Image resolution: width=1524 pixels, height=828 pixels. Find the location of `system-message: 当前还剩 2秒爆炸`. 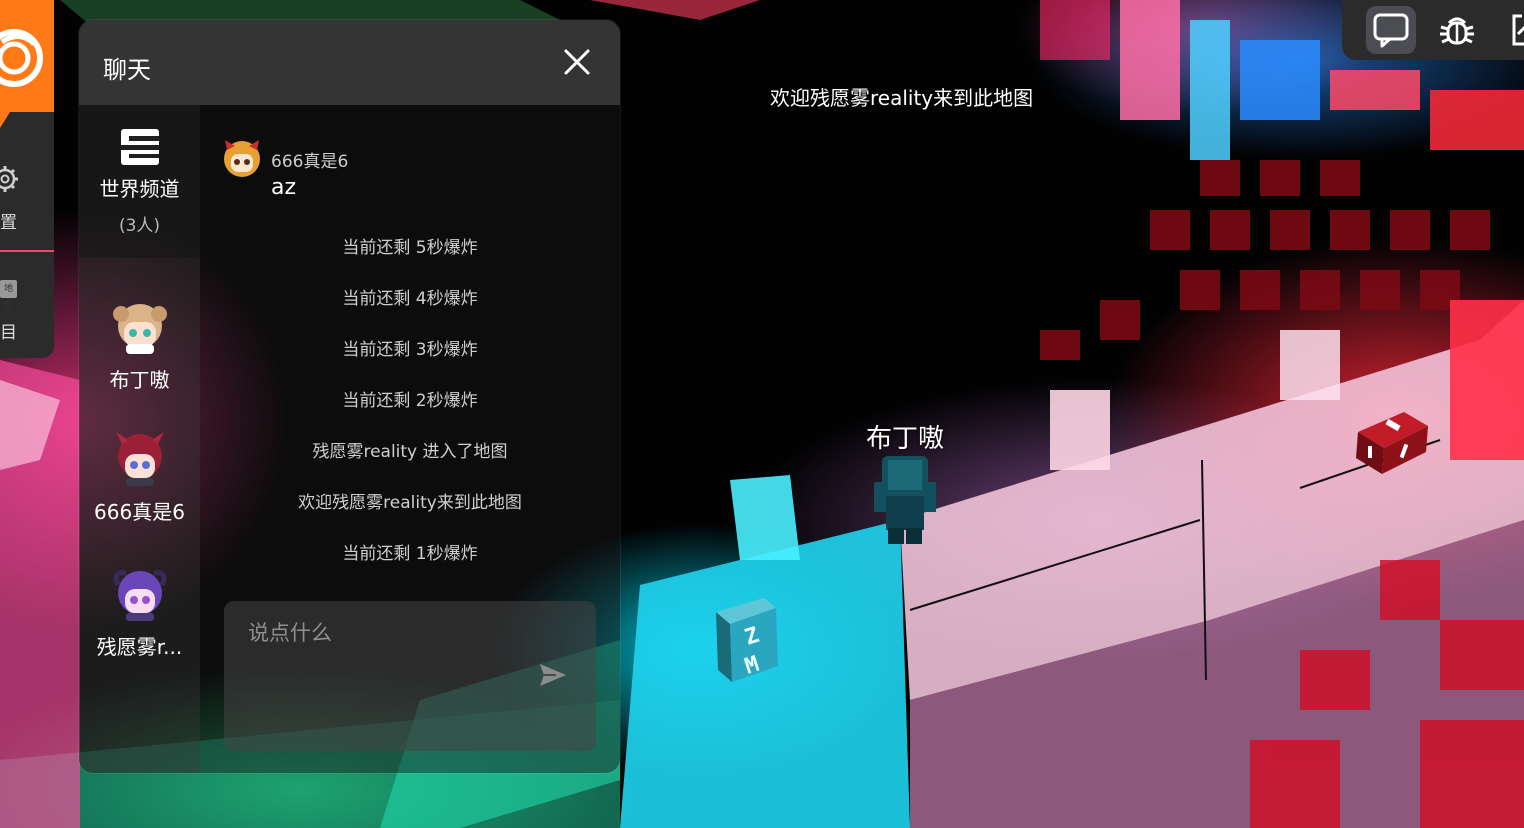

system-message: 当前还剩 2秒爆炸 is located at coordinates (410, 401).